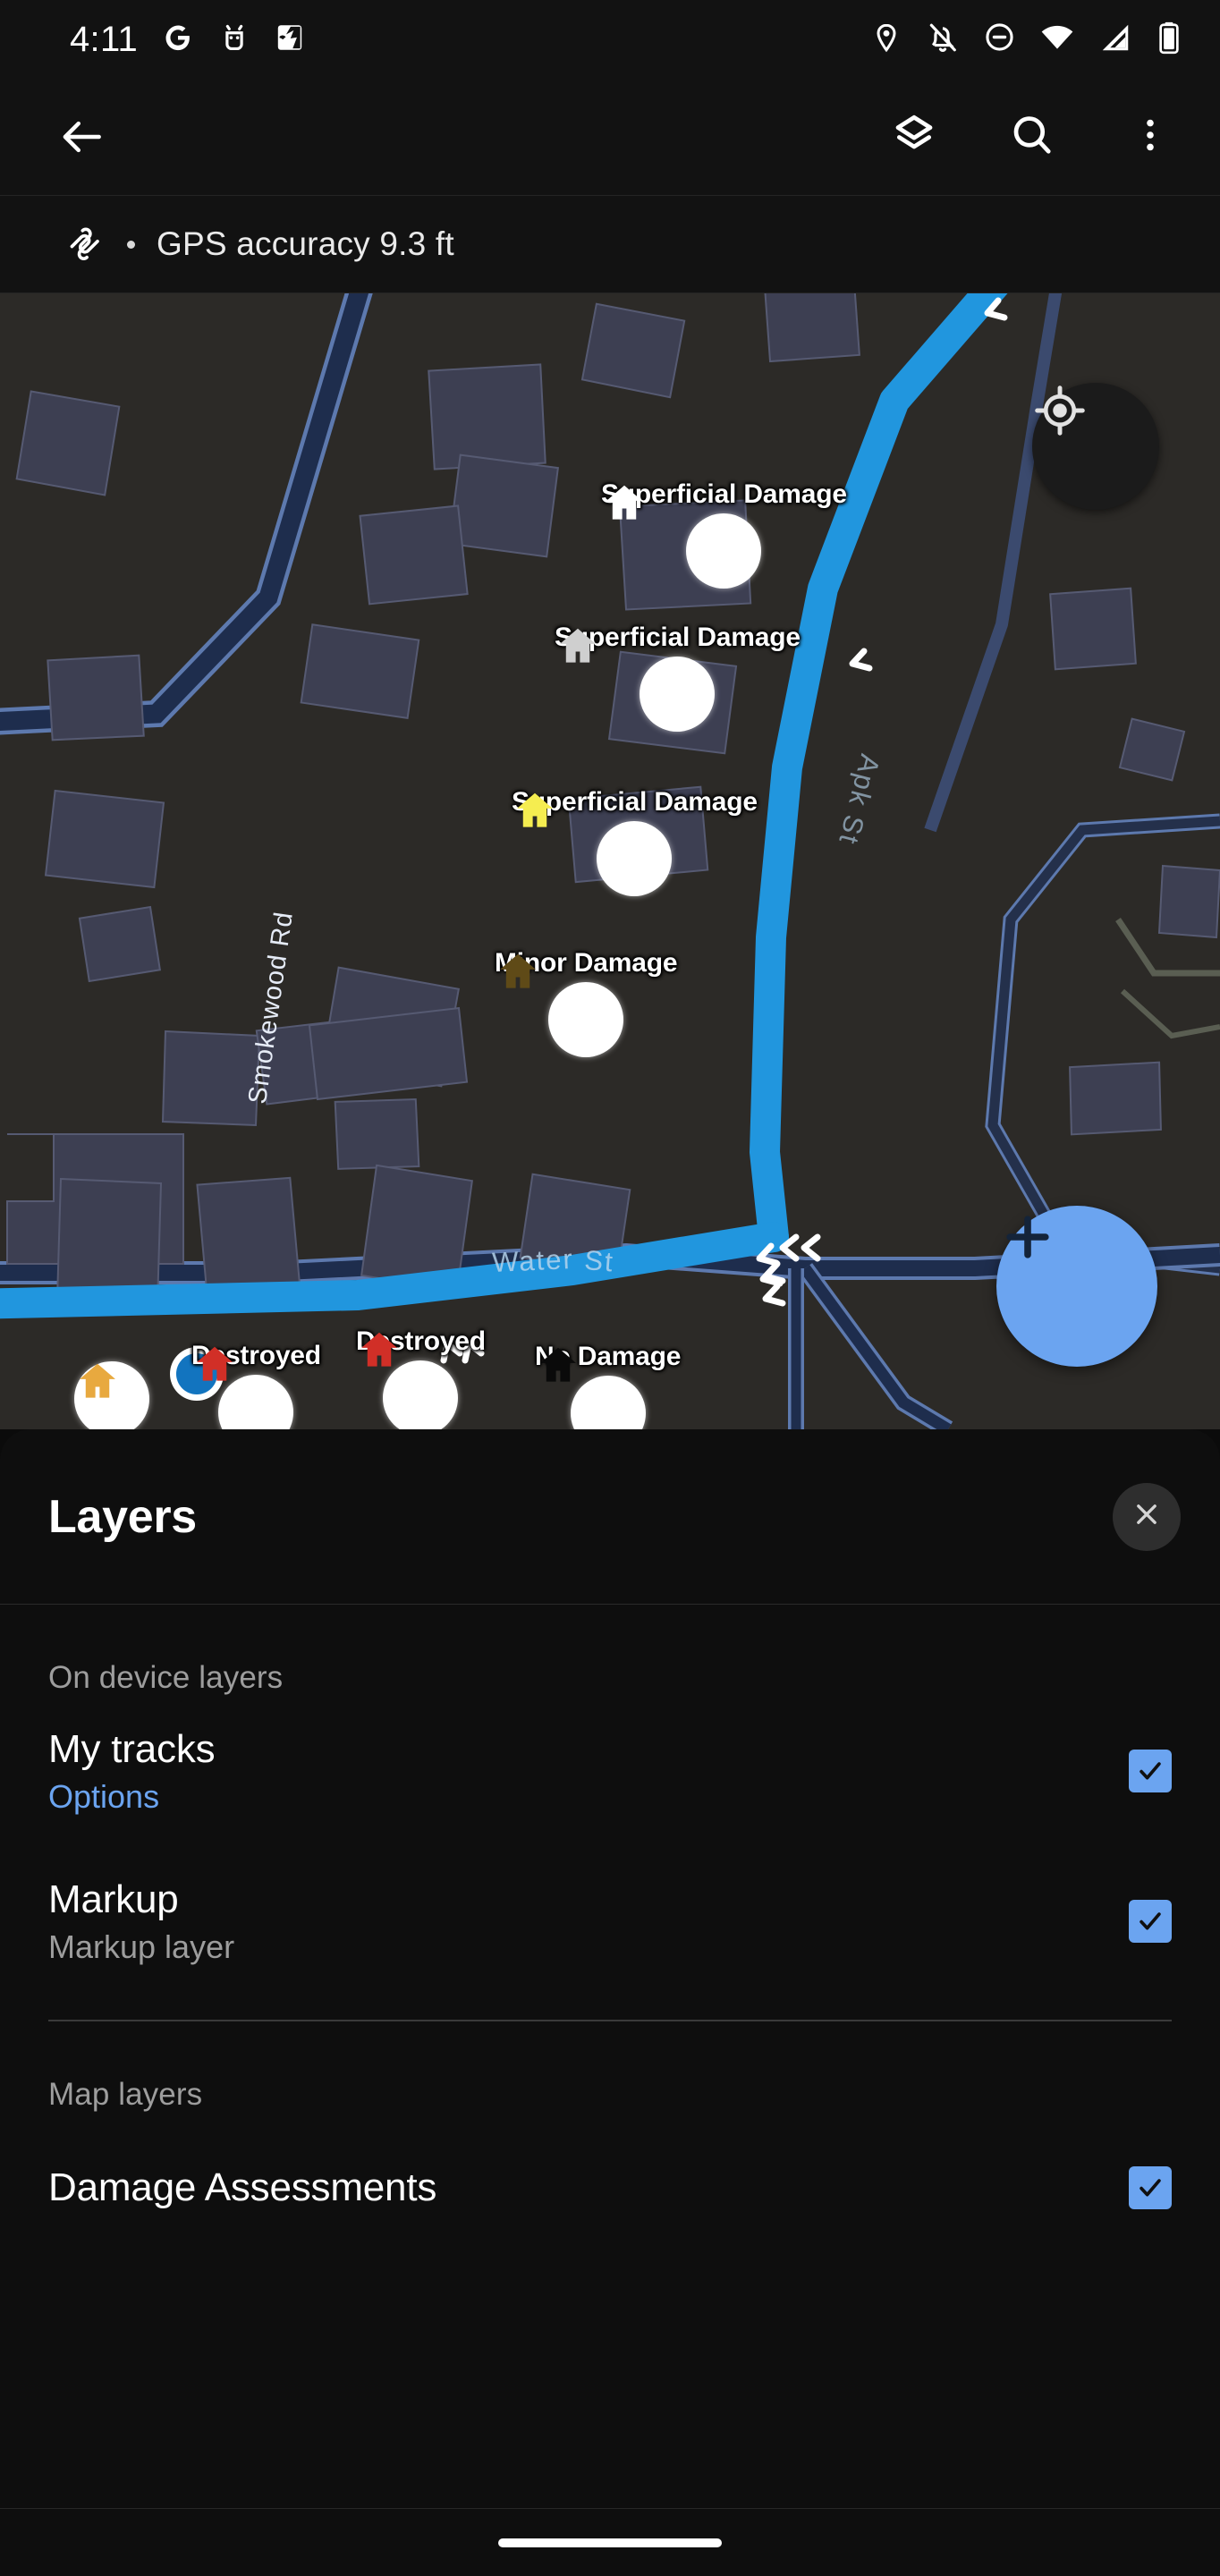 Image resolution: width=1220 pixels, height=2576 pixels. Describe the element at coordinates (1076, 1286) in the screenshot. I see `add-button` at that location.